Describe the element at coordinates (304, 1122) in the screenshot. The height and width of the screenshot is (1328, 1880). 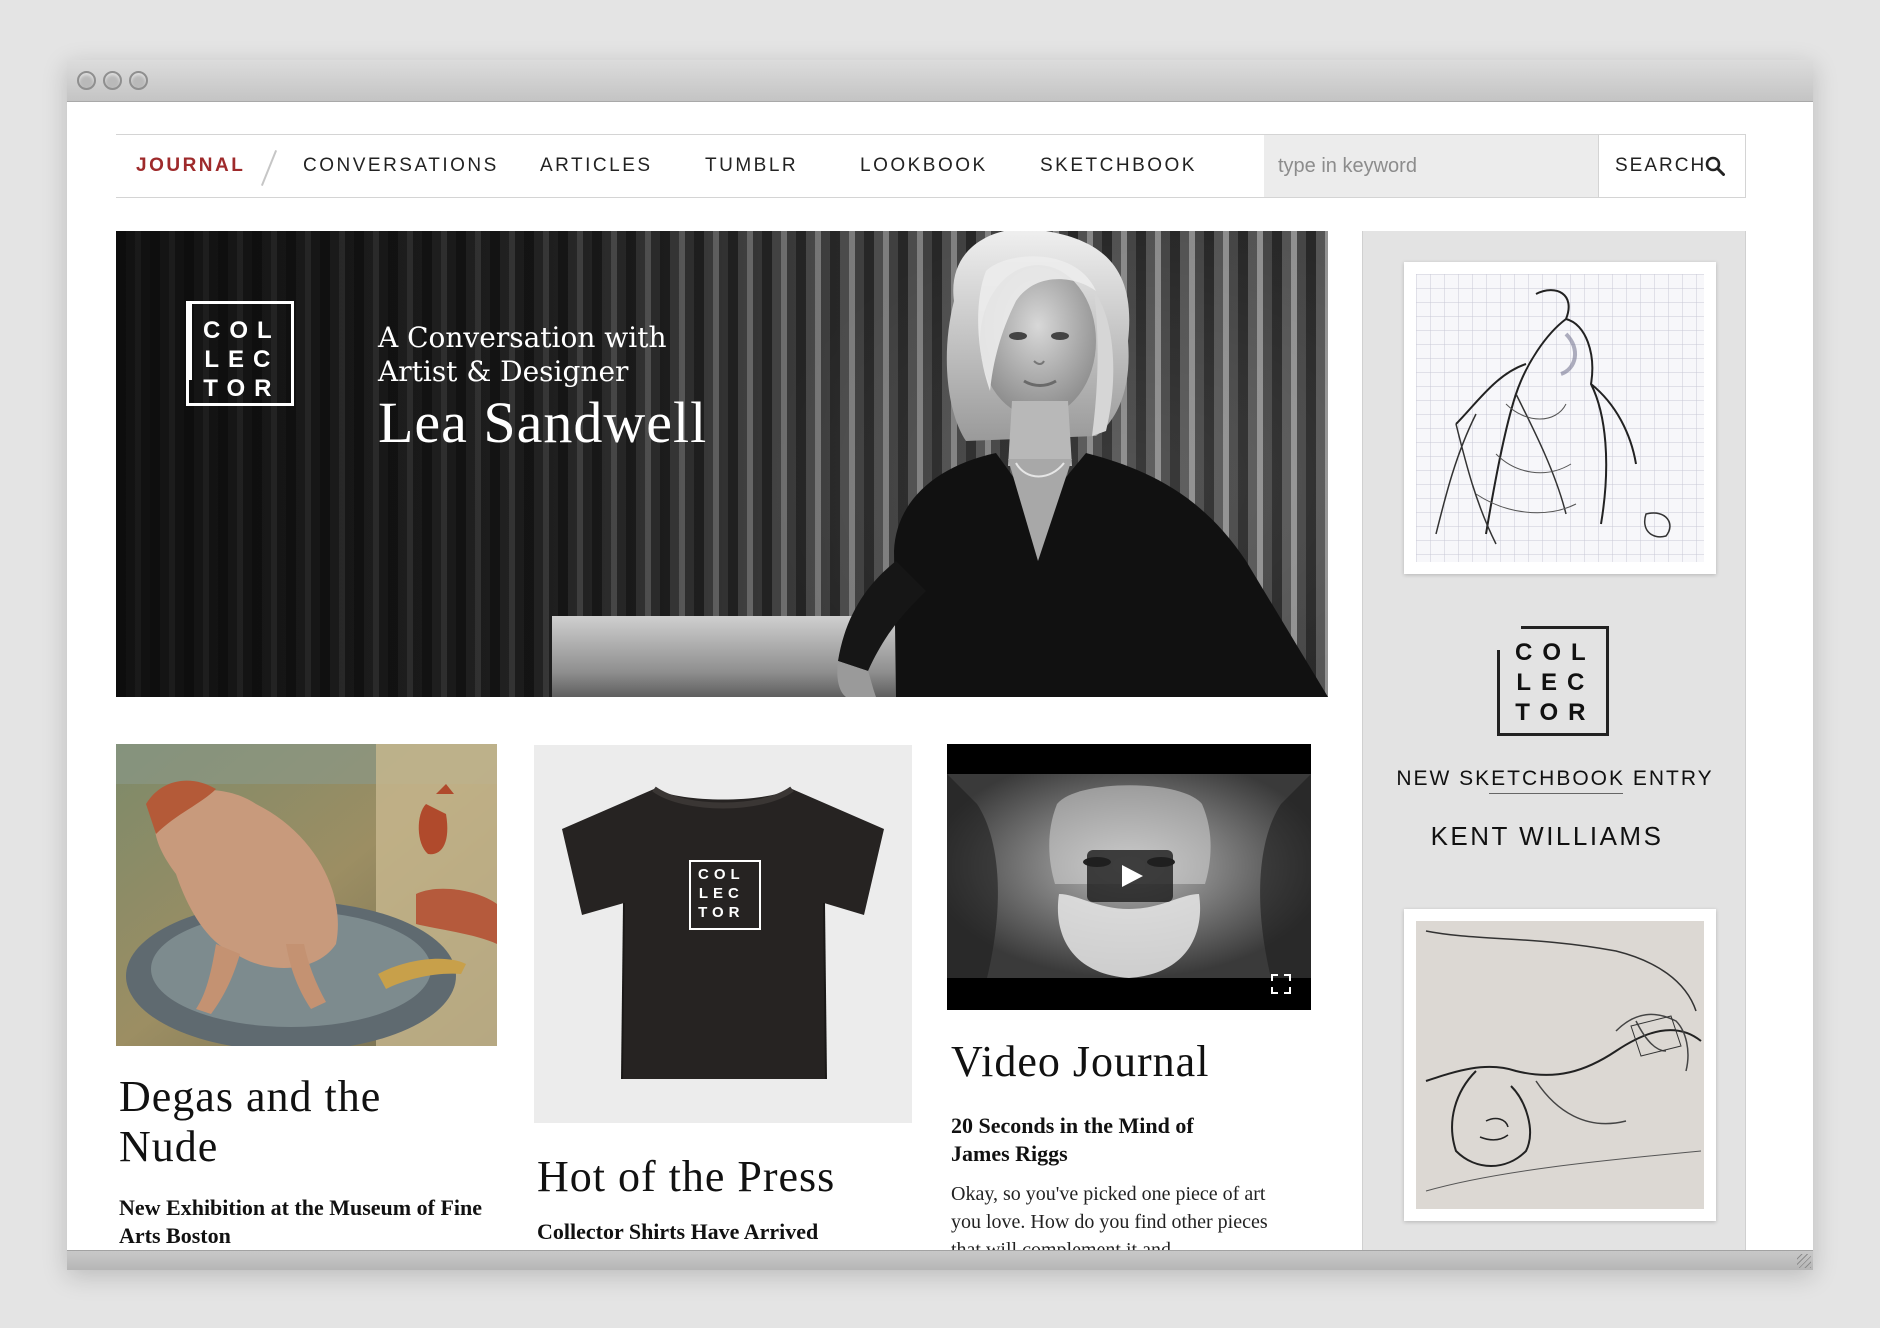
I see `card-degas-title: Degas and the Nude` at that location.